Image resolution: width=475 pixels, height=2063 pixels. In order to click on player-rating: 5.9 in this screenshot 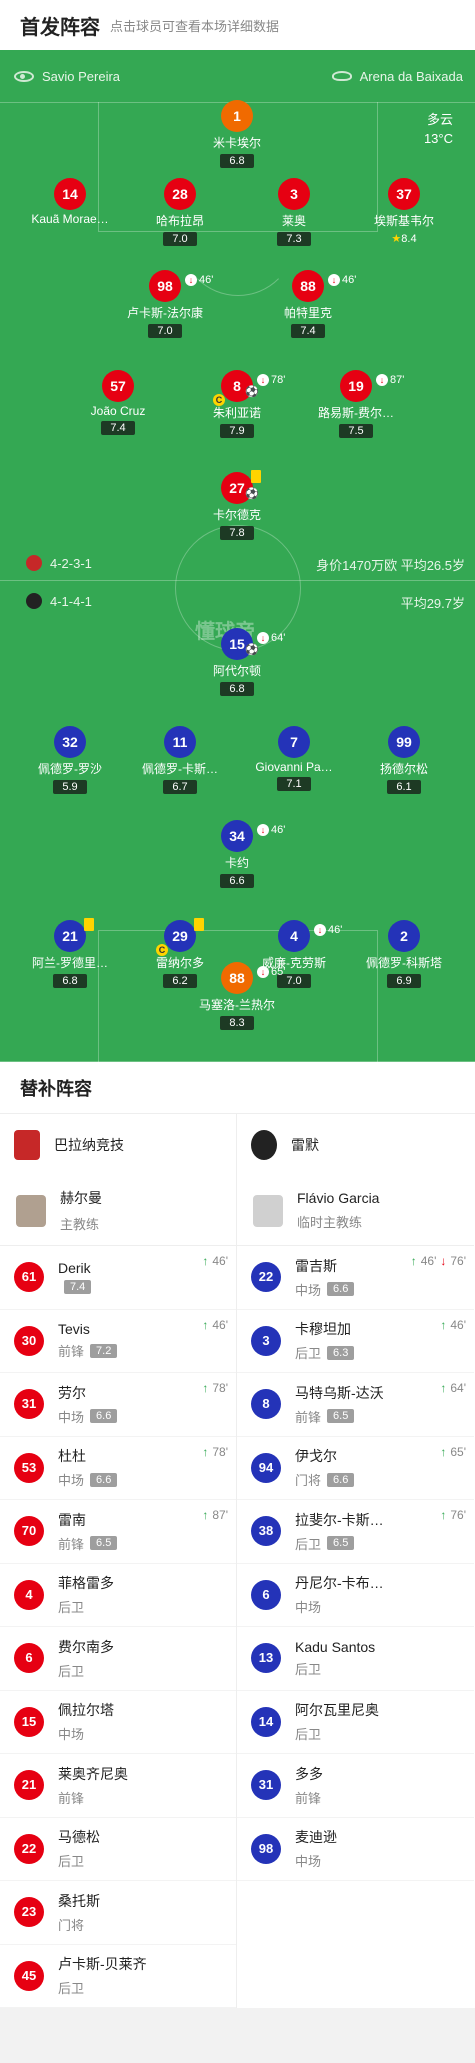, I will do `click(70, 787)`.